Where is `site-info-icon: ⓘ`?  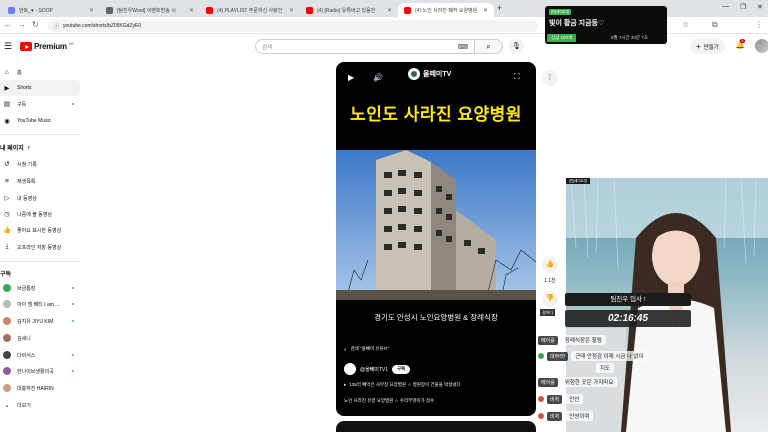
site-info-icon: ⓘ is located at coordinates (56, 26).